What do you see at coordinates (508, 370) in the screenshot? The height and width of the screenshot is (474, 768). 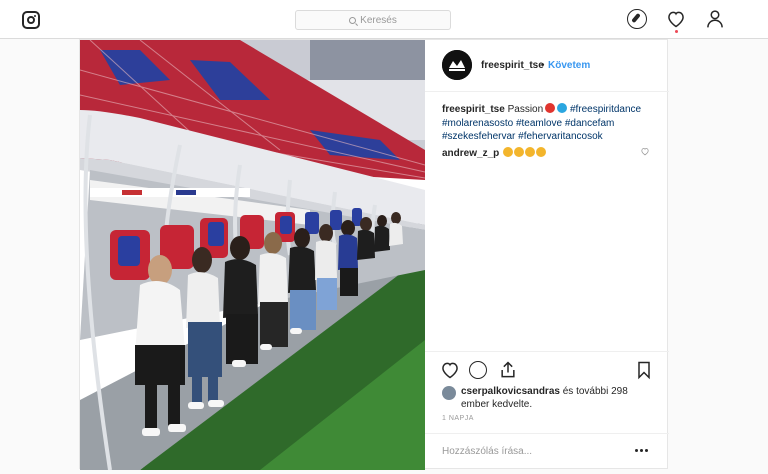 I see `share-icon` at bounding box center [508, 370].